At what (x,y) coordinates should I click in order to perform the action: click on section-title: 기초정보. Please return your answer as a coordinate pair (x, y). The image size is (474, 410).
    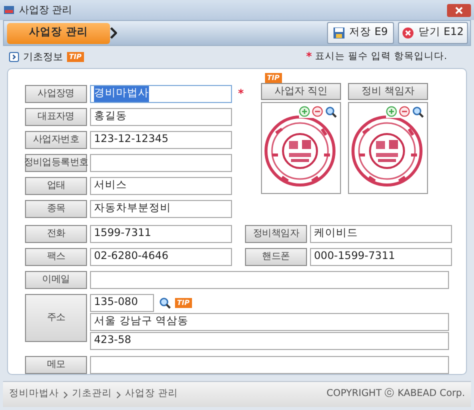
    Looking at the image, I should click on (43, 57).